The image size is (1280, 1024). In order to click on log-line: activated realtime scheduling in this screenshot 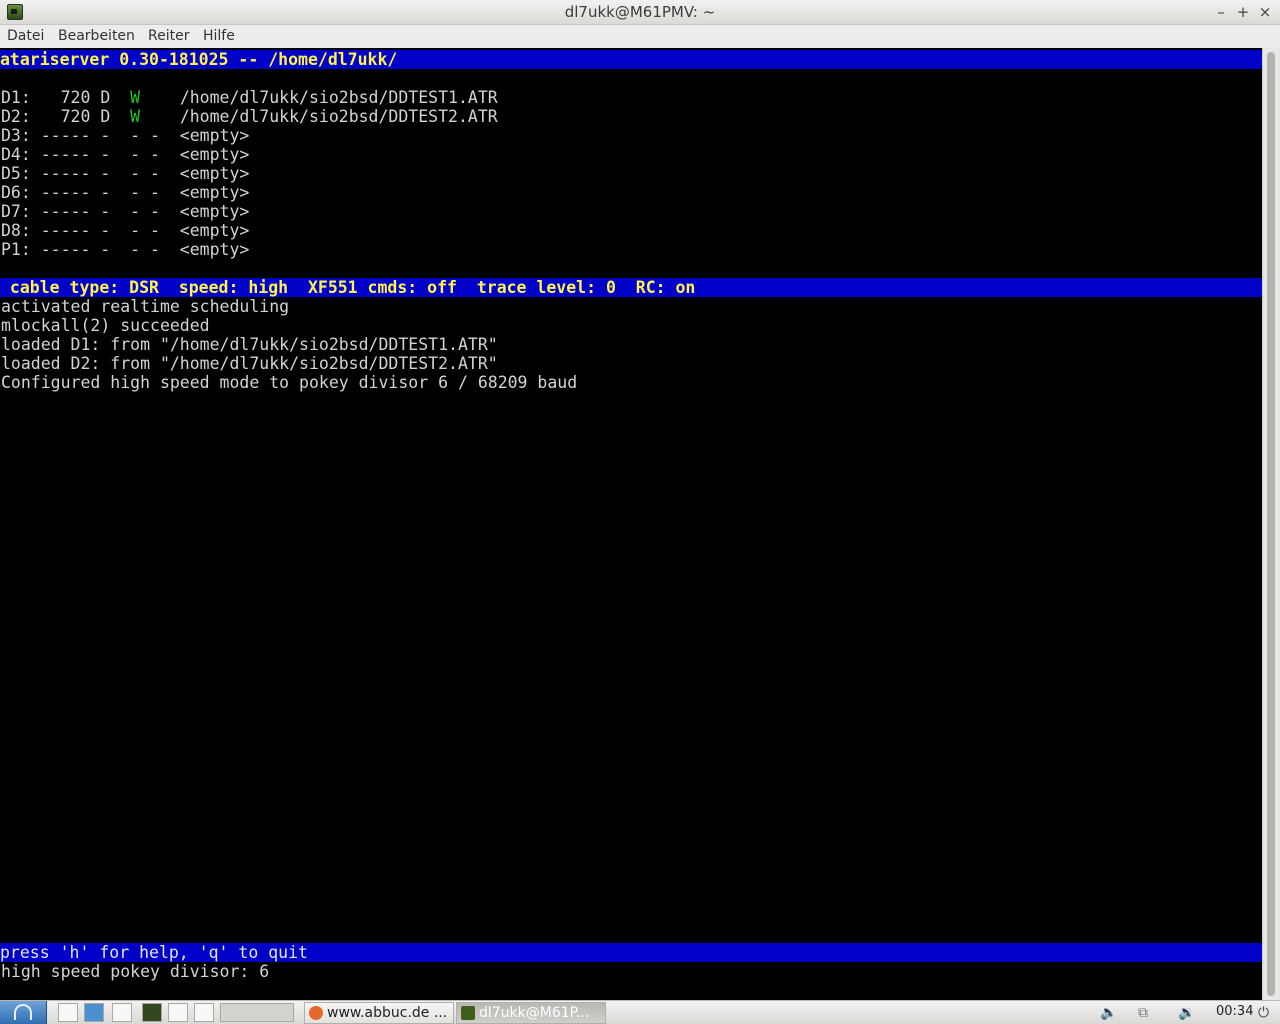, I will do `click(145, 306)`.